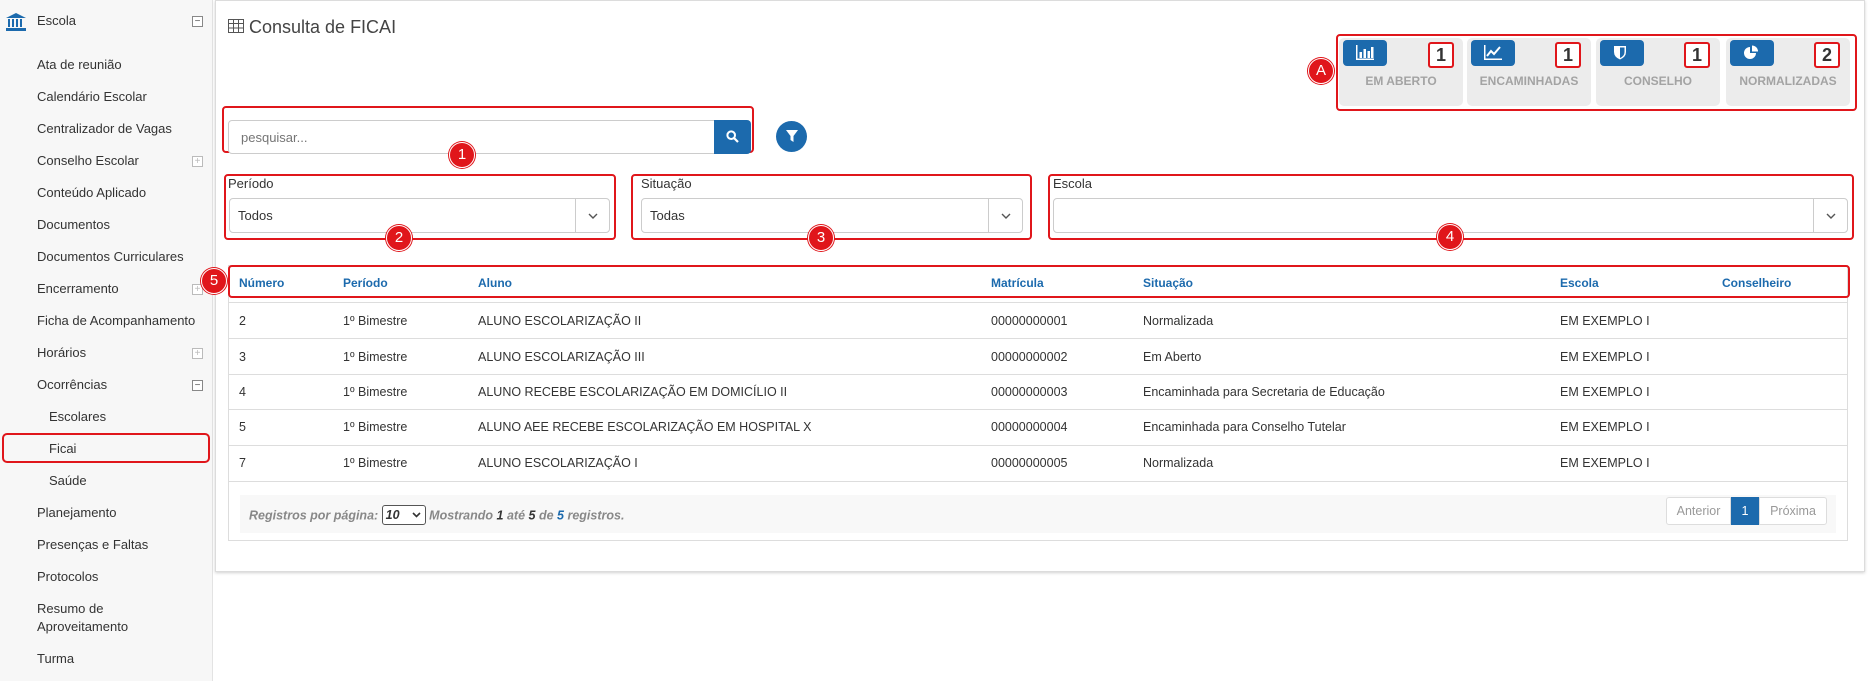  What do you see at coordinates (1793, 511) in the screenshot?
I see `pagination-next: Próxima` at bounding box center [1793, 511].